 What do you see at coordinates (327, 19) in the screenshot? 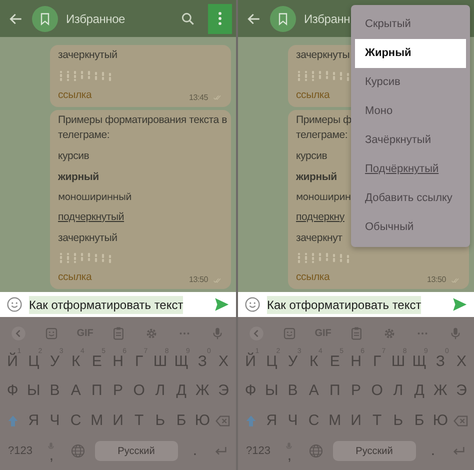
I see `chat-title: Избранн` at bounding box center [327, 19].